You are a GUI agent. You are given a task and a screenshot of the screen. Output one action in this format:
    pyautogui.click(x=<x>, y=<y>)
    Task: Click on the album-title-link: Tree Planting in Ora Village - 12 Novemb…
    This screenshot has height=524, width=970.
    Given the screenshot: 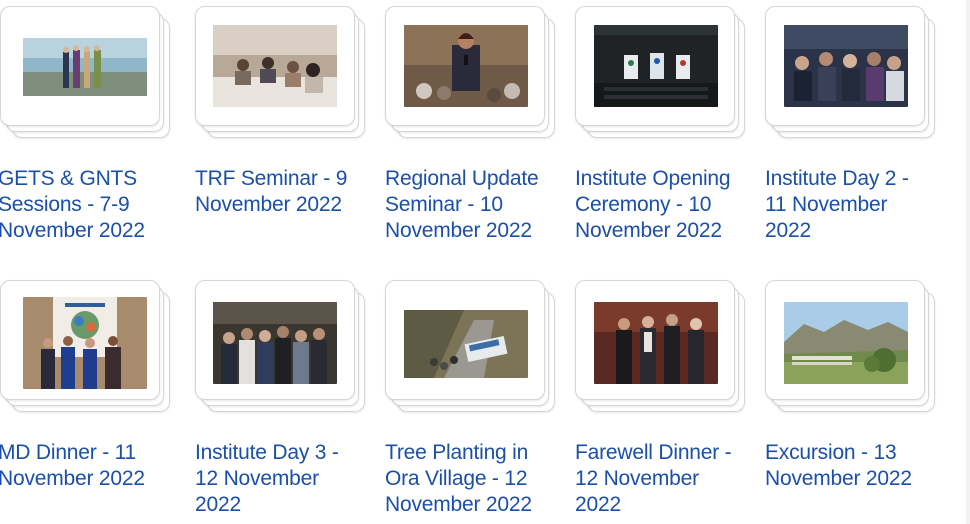 What is the action you would take?
    pyautogui.click(x=471, y=479)
    